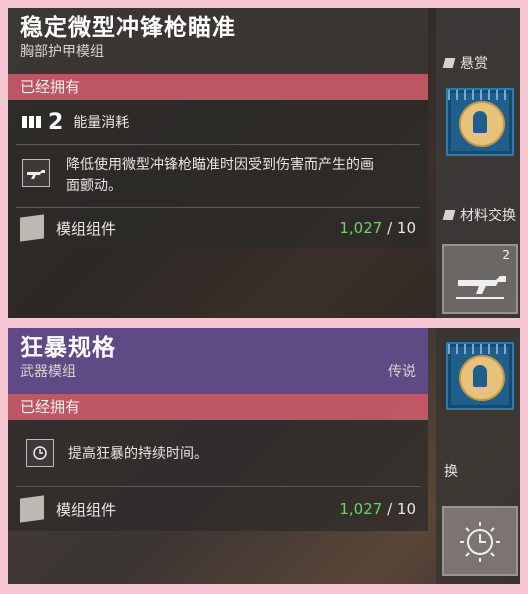  I want to click on frenzy-perk-icon, so click(40, 453).